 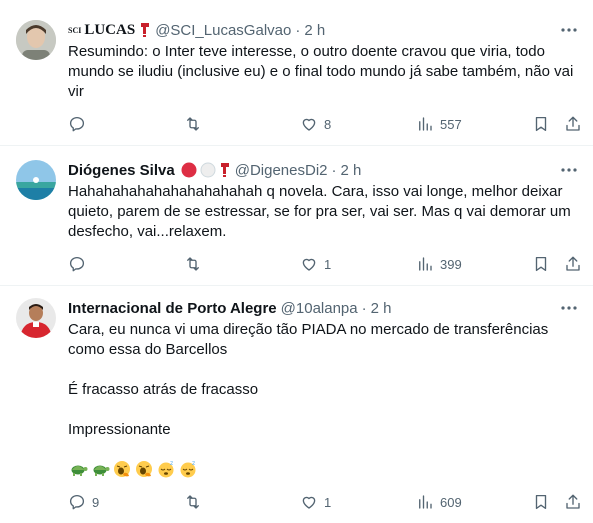 I want to click on user-handle: @10alanpa, so click(x=319, y=308).